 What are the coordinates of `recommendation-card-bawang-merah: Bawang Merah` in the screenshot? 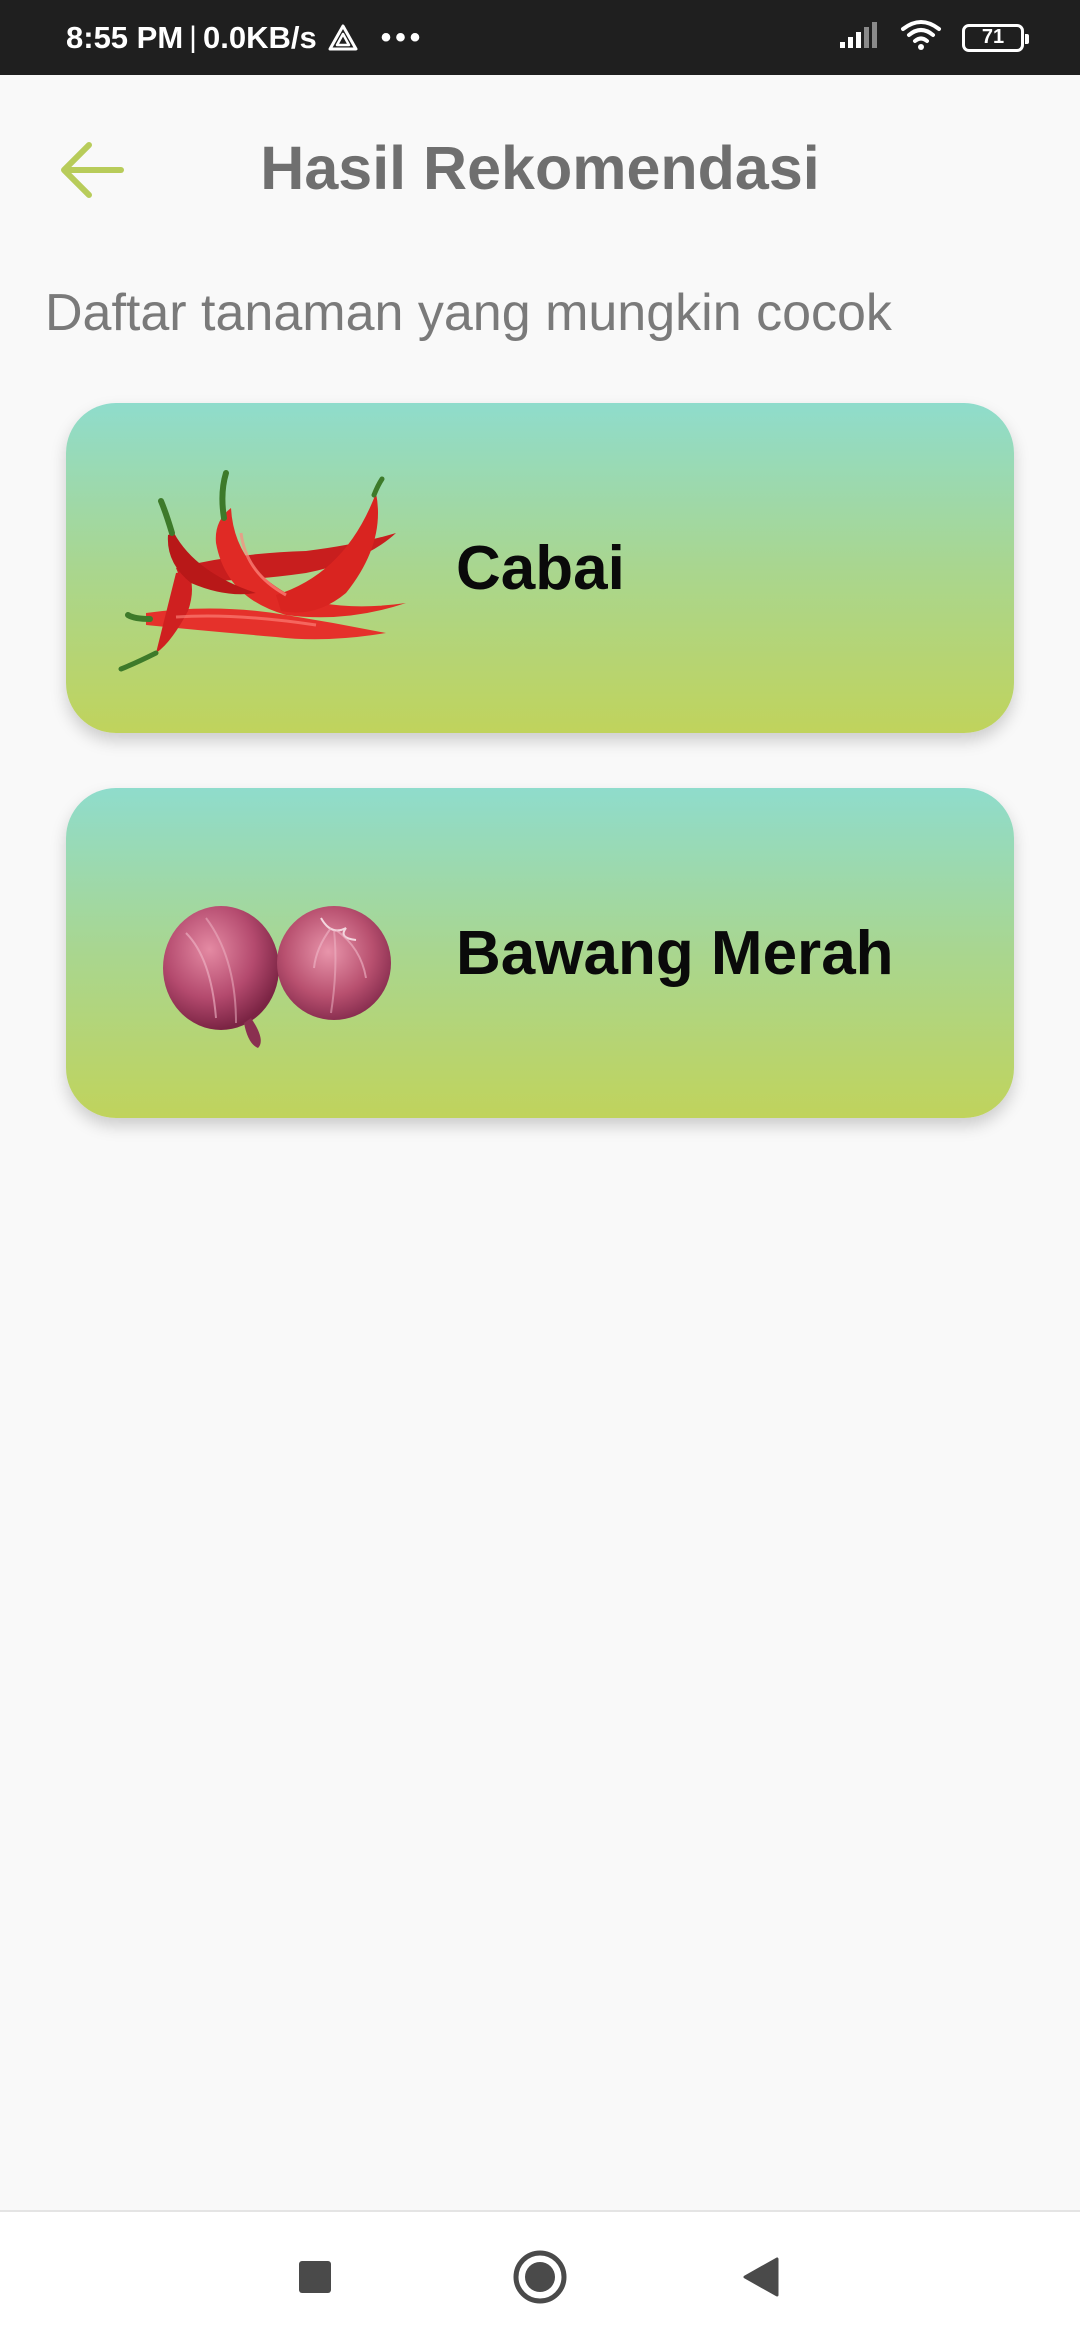 It's located at (540, 953).